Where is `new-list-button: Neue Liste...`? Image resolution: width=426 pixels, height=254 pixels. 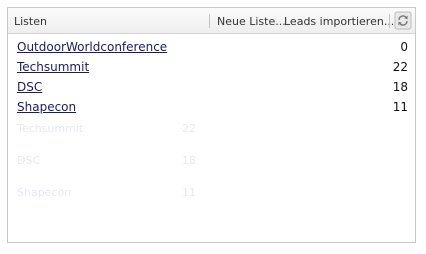 new-list-button: Neue Liste... is located at coordinates (251, 21).